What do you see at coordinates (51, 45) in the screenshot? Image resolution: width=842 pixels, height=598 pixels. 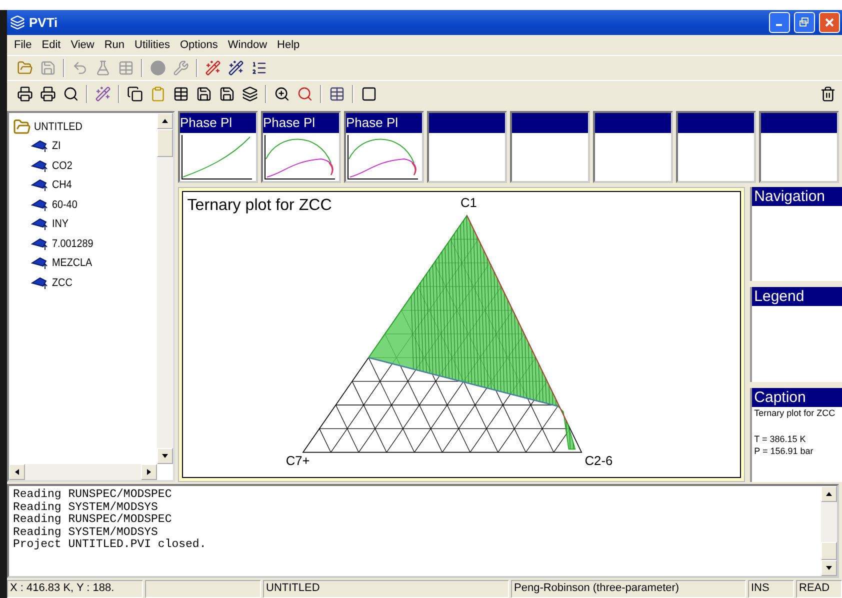 I see `menu-item: Edit` at bounding box center [51, 45].